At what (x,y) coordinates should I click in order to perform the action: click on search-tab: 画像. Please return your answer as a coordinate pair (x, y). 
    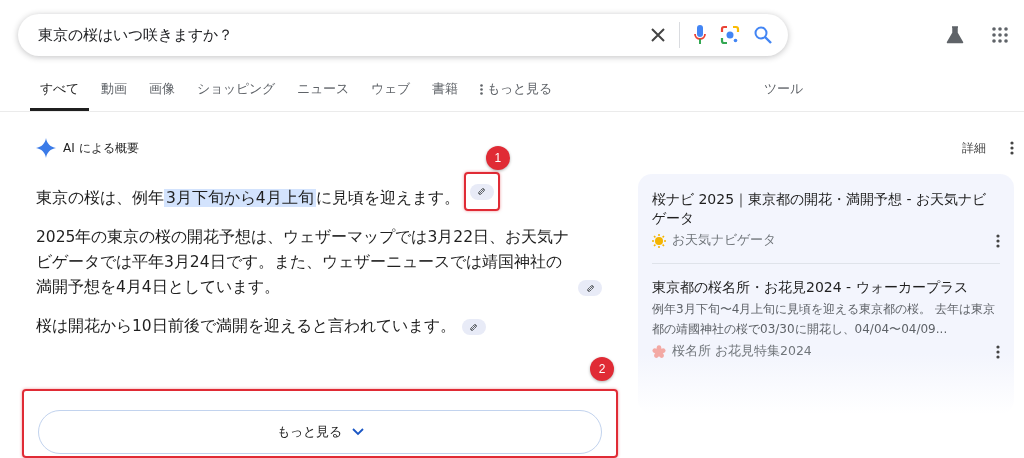
    Looking at the image, I should click on (162, 95).